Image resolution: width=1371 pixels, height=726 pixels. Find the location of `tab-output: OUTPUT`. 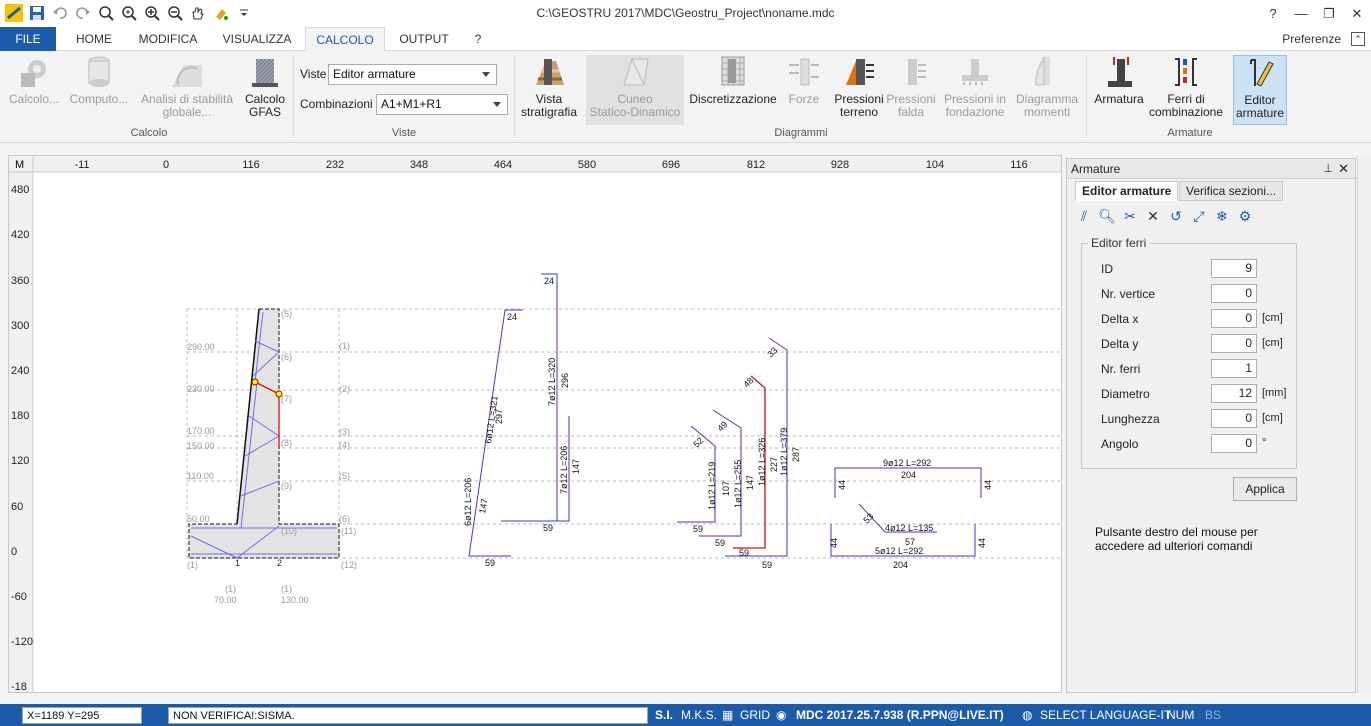

tab-output: OUTPUT is located at coordinates (424, 39).